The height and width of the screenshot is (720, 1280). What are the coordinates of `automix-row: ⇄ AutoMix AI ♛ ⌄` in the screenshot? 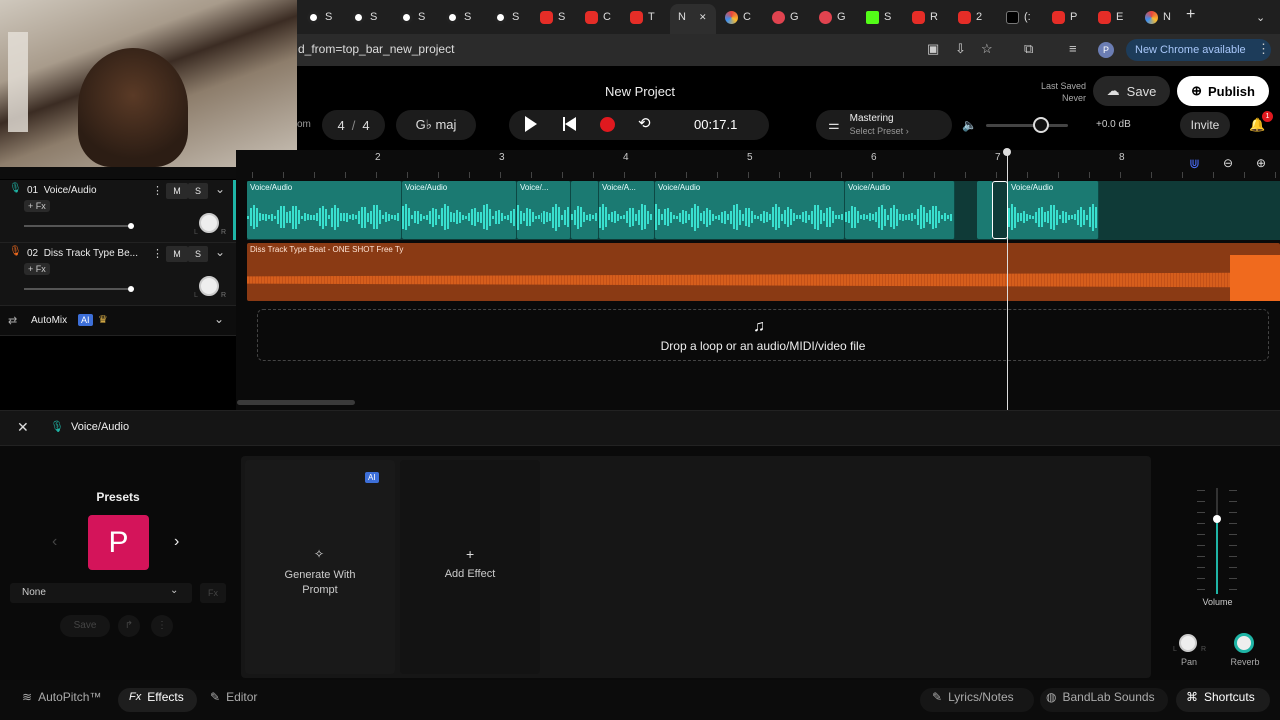 It's located at (118, 321).